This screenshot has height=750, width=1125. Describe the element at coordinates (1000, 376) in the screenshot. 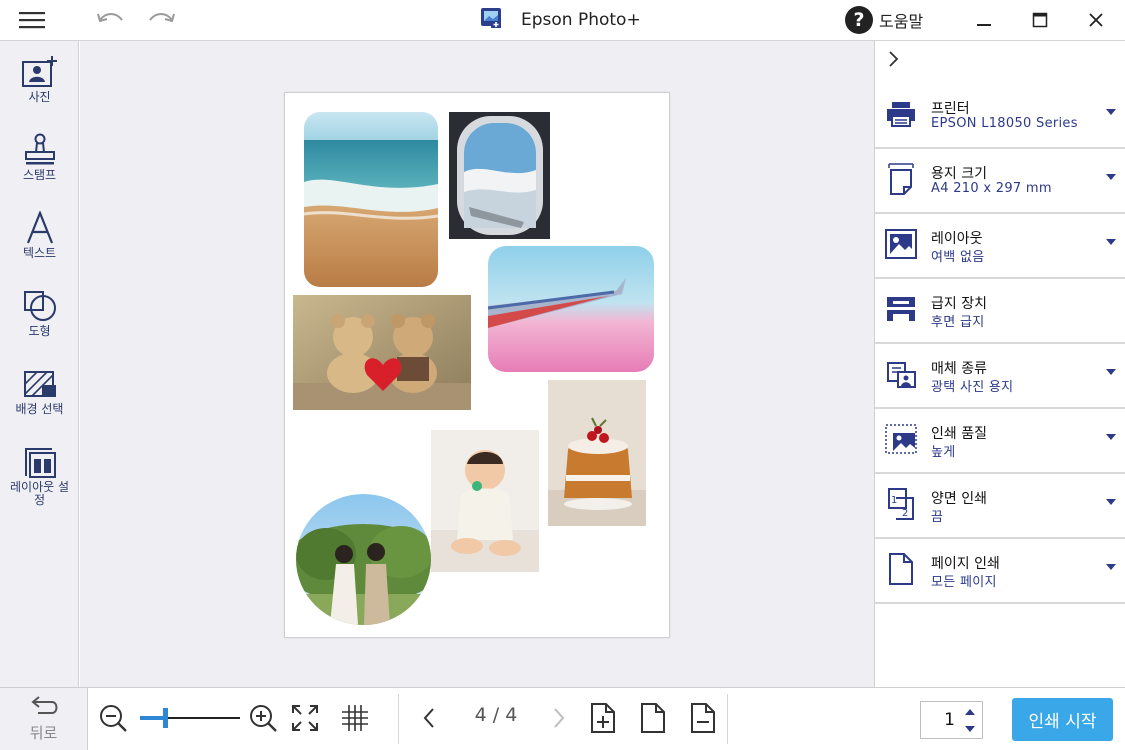

I see `setting-media-type: 매체 종류 광택 사진 용지` at that location.